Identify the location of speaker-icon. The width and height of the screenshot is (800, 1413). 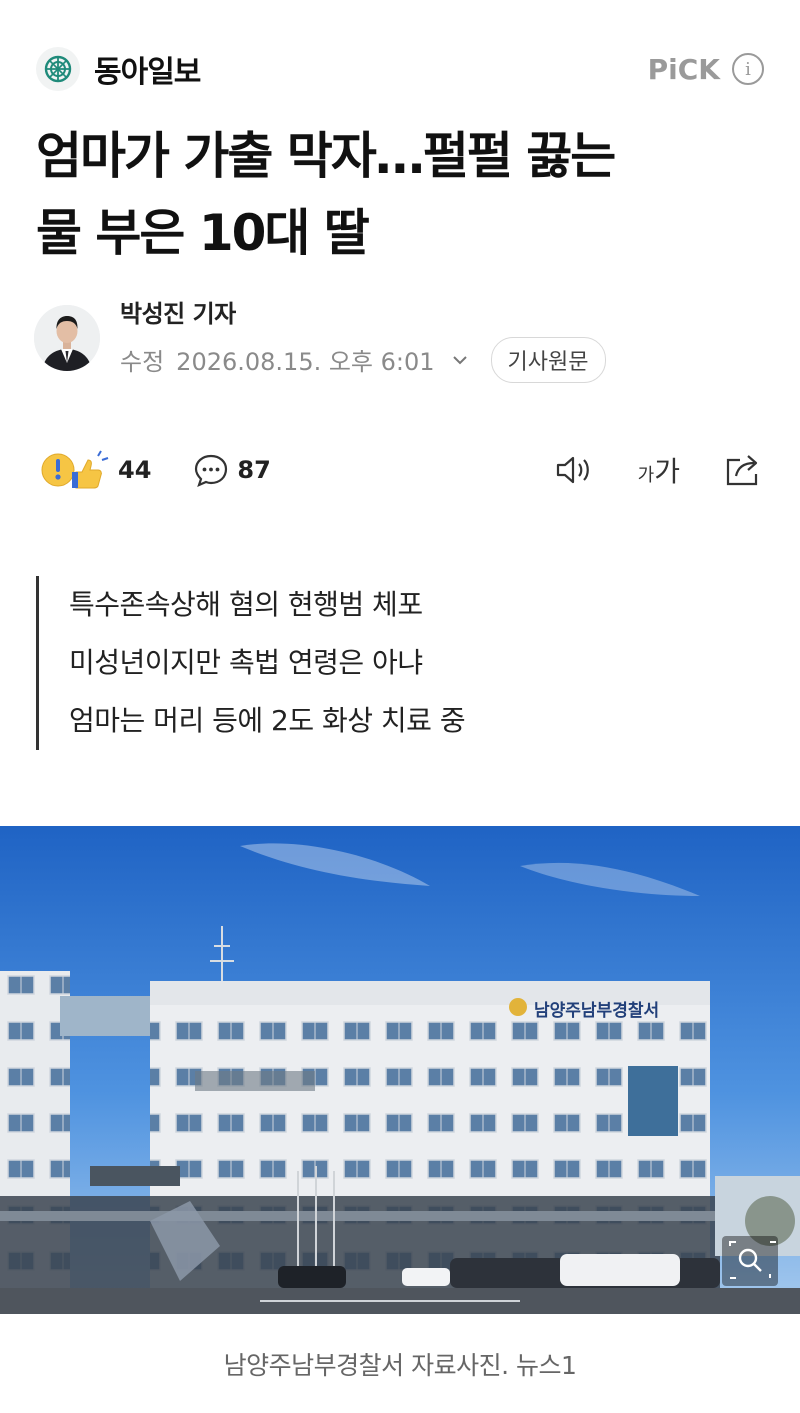
(574, 470).